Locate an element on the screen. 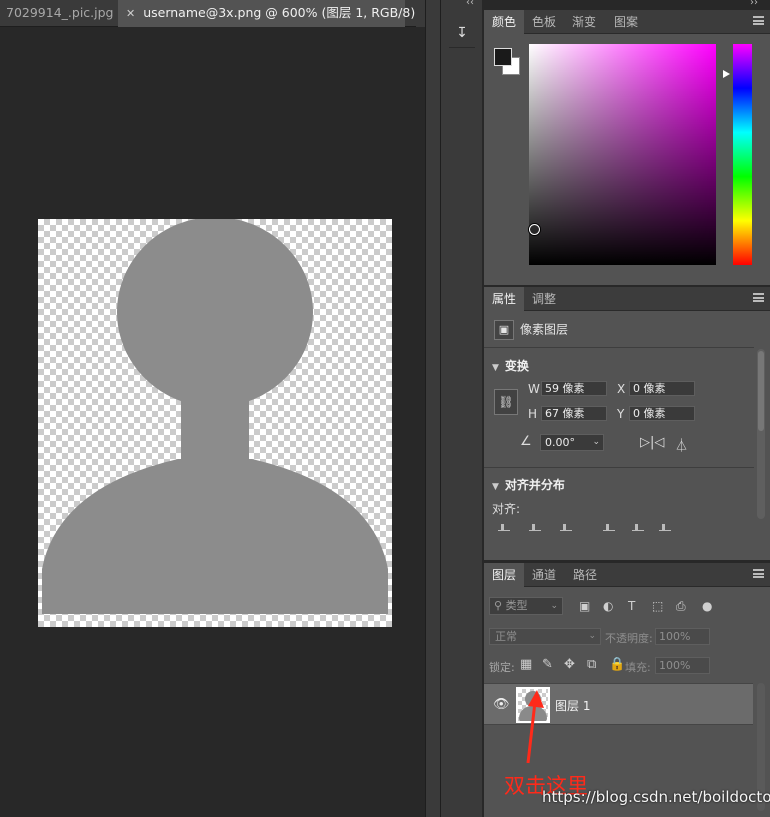 This screenshot has width=770, height=817. image-icon: ▣ is located at coordinates (504, 330).